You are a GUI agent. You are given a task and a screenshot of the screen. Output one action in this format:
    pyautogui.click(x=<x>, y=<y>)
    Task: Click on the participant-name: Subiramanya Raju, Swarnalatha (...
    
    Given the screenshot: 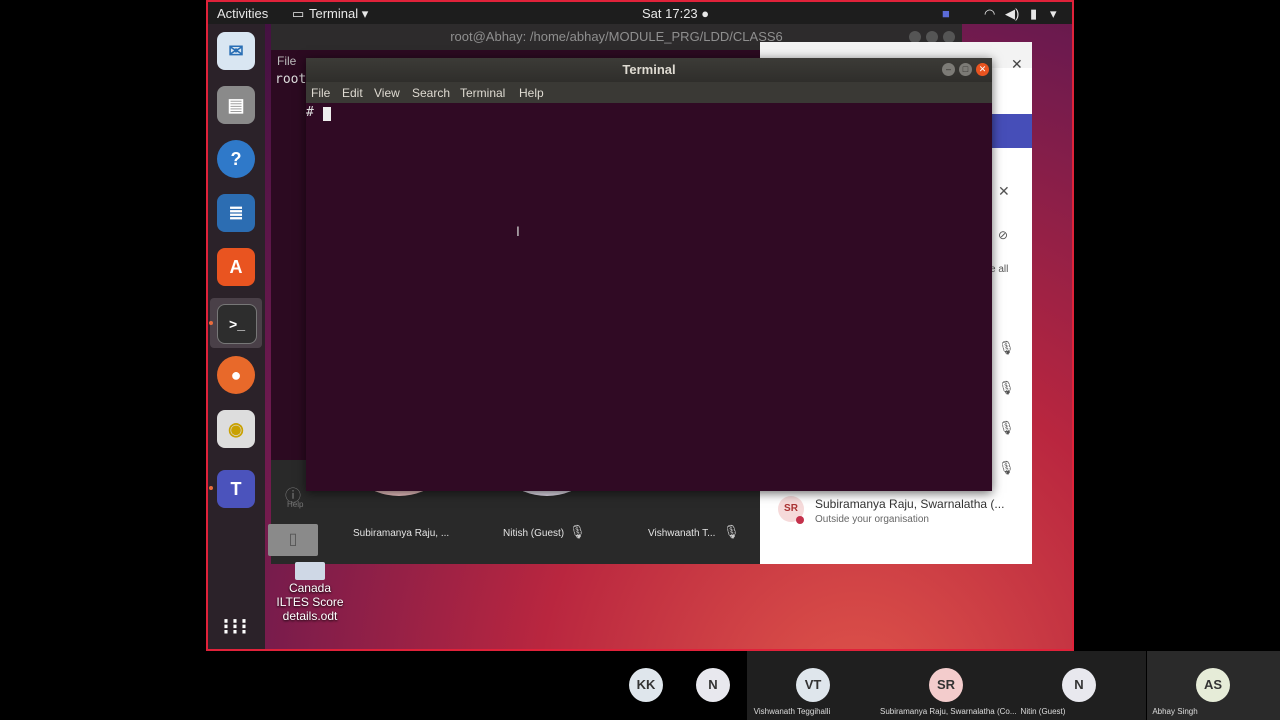 What is the action you would take?
    pyautogui.click(x=909, y=504)
    